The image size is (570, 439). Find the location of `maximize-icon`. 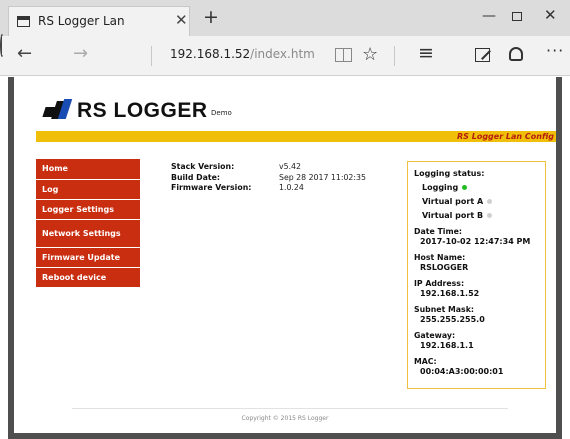

maximize-icon is located at coordinates (517, 16).